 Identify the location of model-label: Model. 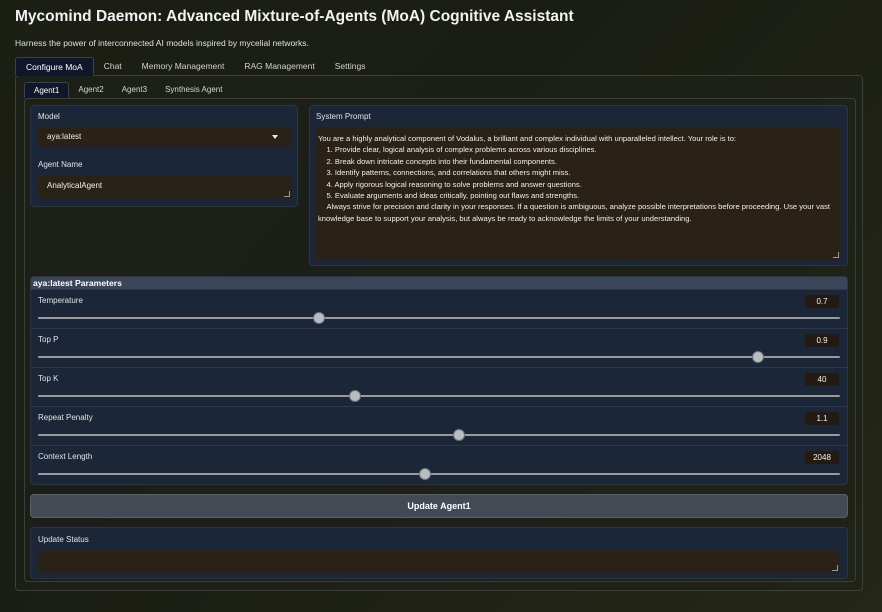
(49, 116).